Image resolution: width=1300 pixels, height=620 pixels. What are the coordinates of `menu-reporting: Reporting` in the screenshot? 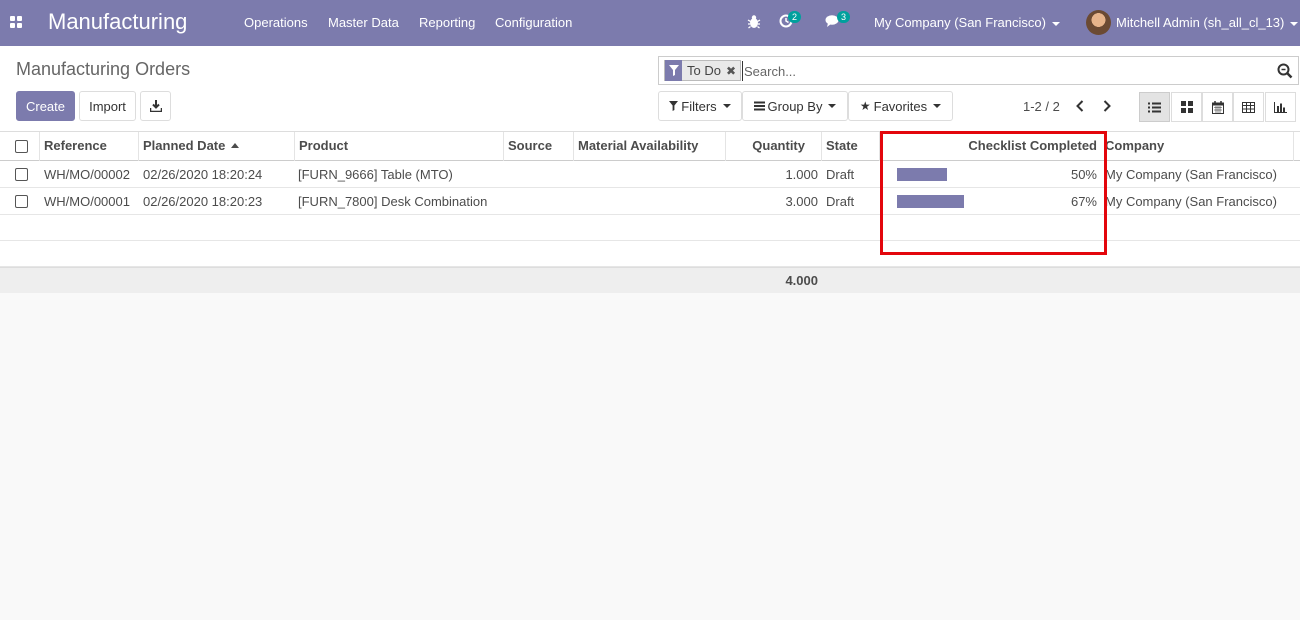 It's located at (447, 22).